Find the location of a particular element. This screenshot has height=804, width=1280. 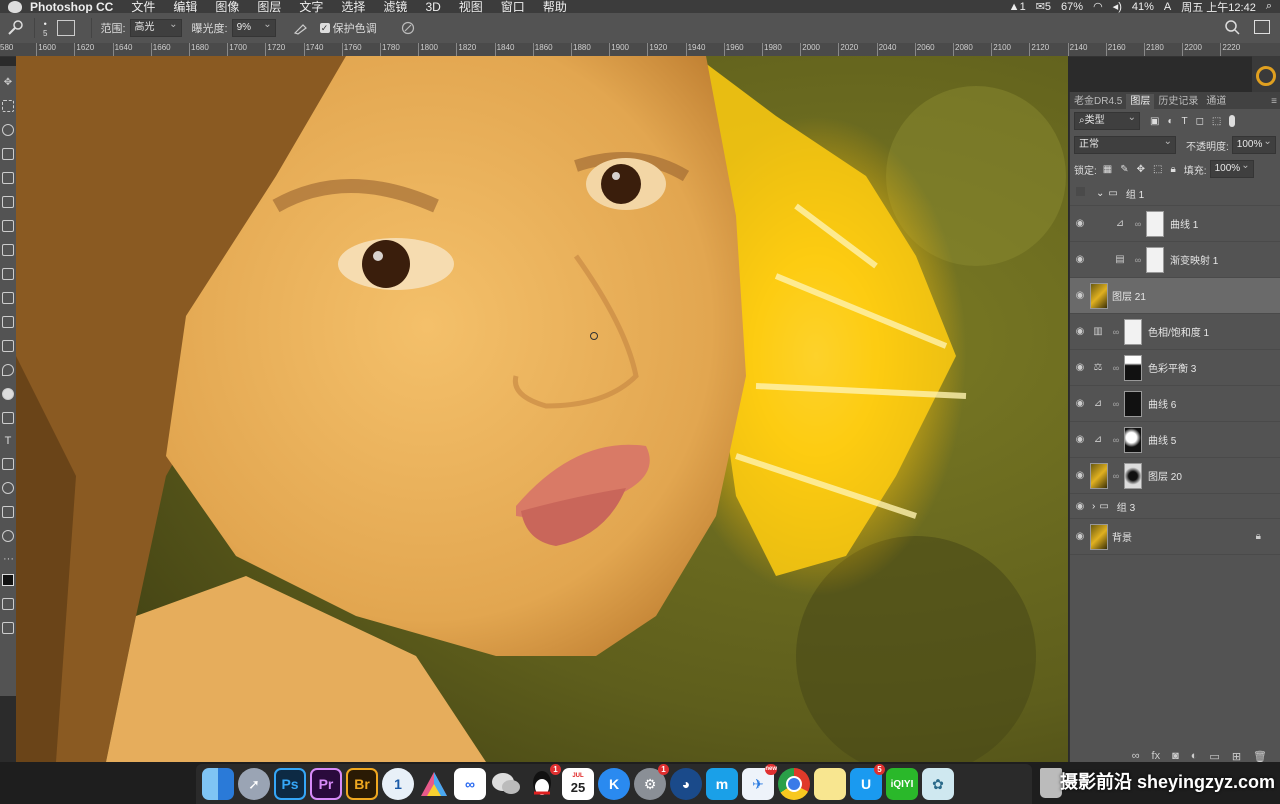

status-wechat-icon: ✉5 is located at coordinates (1043, 6).